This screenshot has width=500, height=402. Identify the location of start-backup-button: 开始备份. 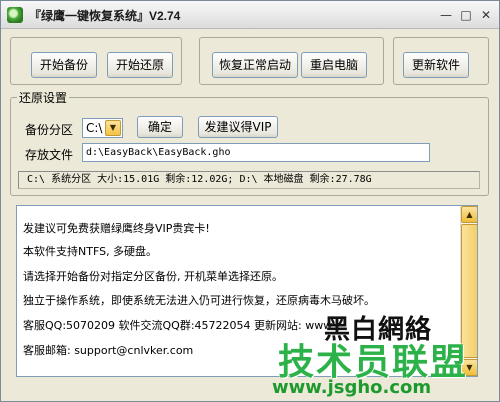
(64, 65).